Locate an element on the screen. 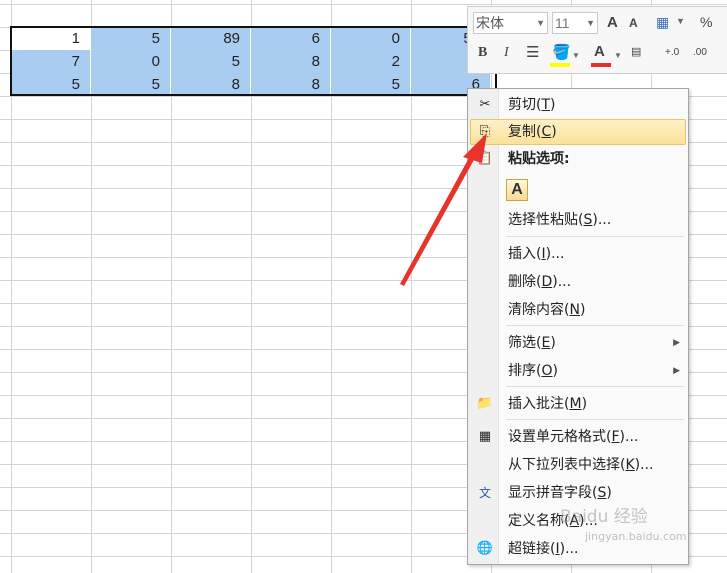  menu-item-label: 清除内容(N) is located at coordinates (546, 310).